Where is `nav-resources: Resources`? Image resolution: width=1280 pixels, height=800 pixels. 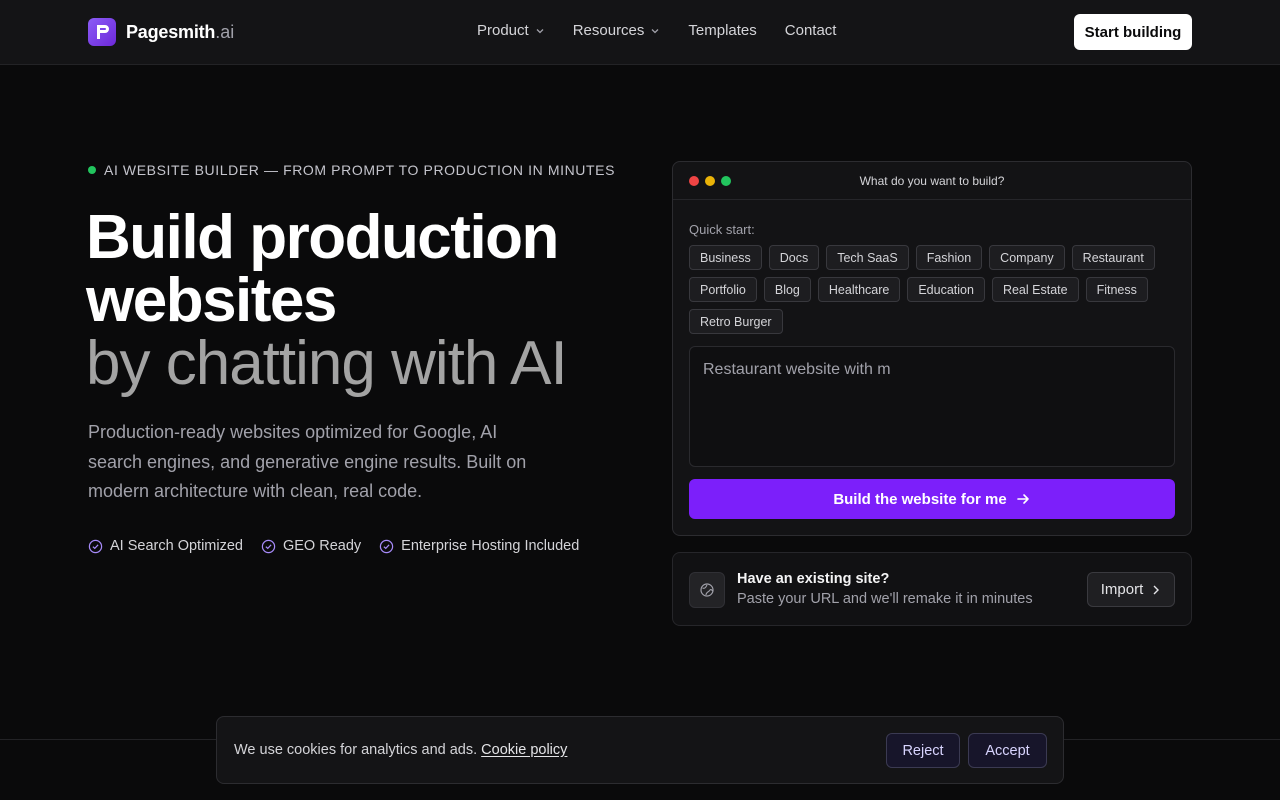
nav-resources: Resources is located at coordinates (617, 30).